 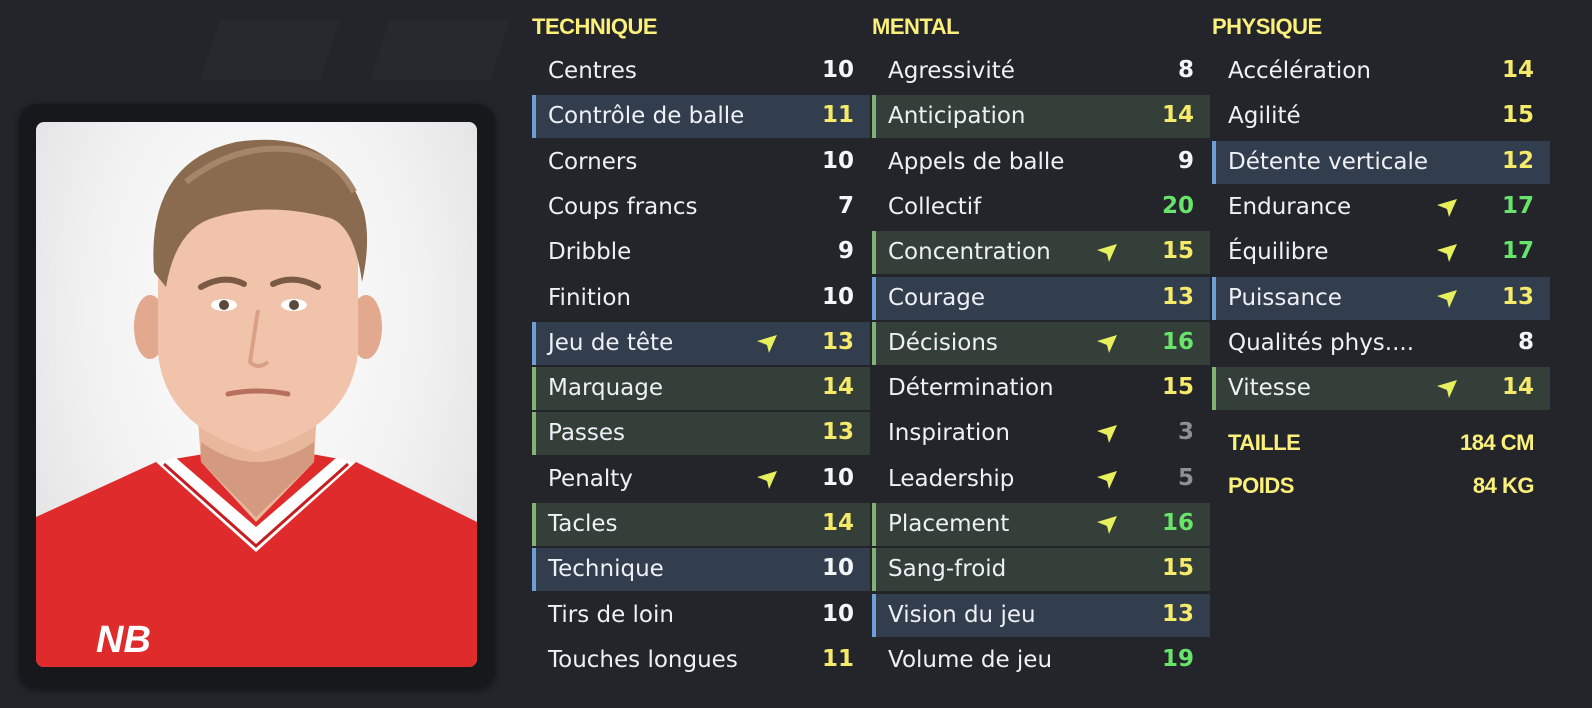 What do you see at coordinates (701, 252) in the screenshot?
I see `attribute-row: Dribble 9` at bounding box center [701, 252].